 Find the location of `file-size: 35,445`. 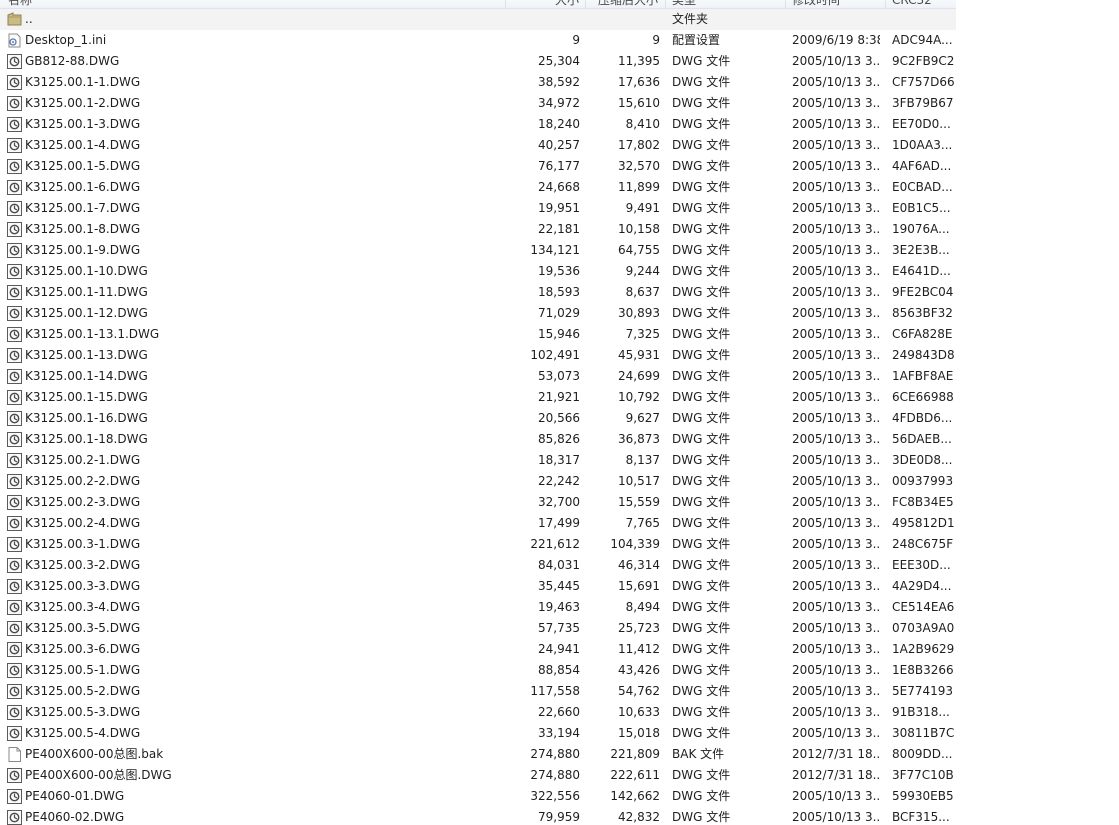

file-size: 35,445 is located at coordinates (559, 586).